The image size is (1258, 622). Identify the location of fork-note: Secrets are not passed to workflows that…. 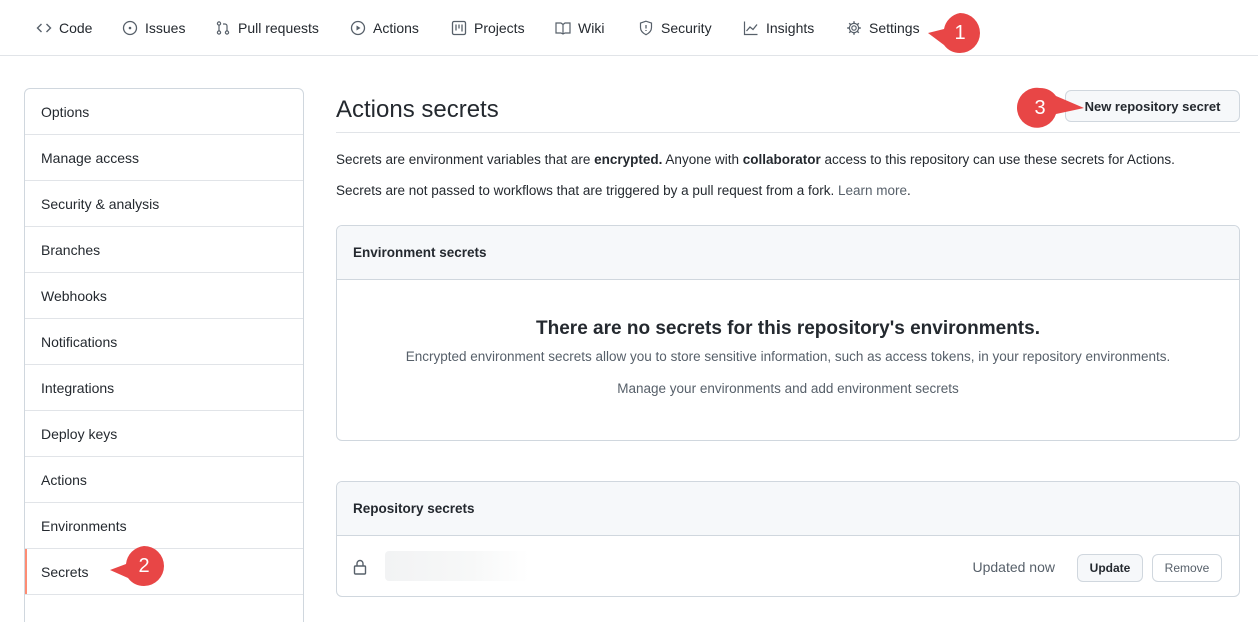
(623, 190).